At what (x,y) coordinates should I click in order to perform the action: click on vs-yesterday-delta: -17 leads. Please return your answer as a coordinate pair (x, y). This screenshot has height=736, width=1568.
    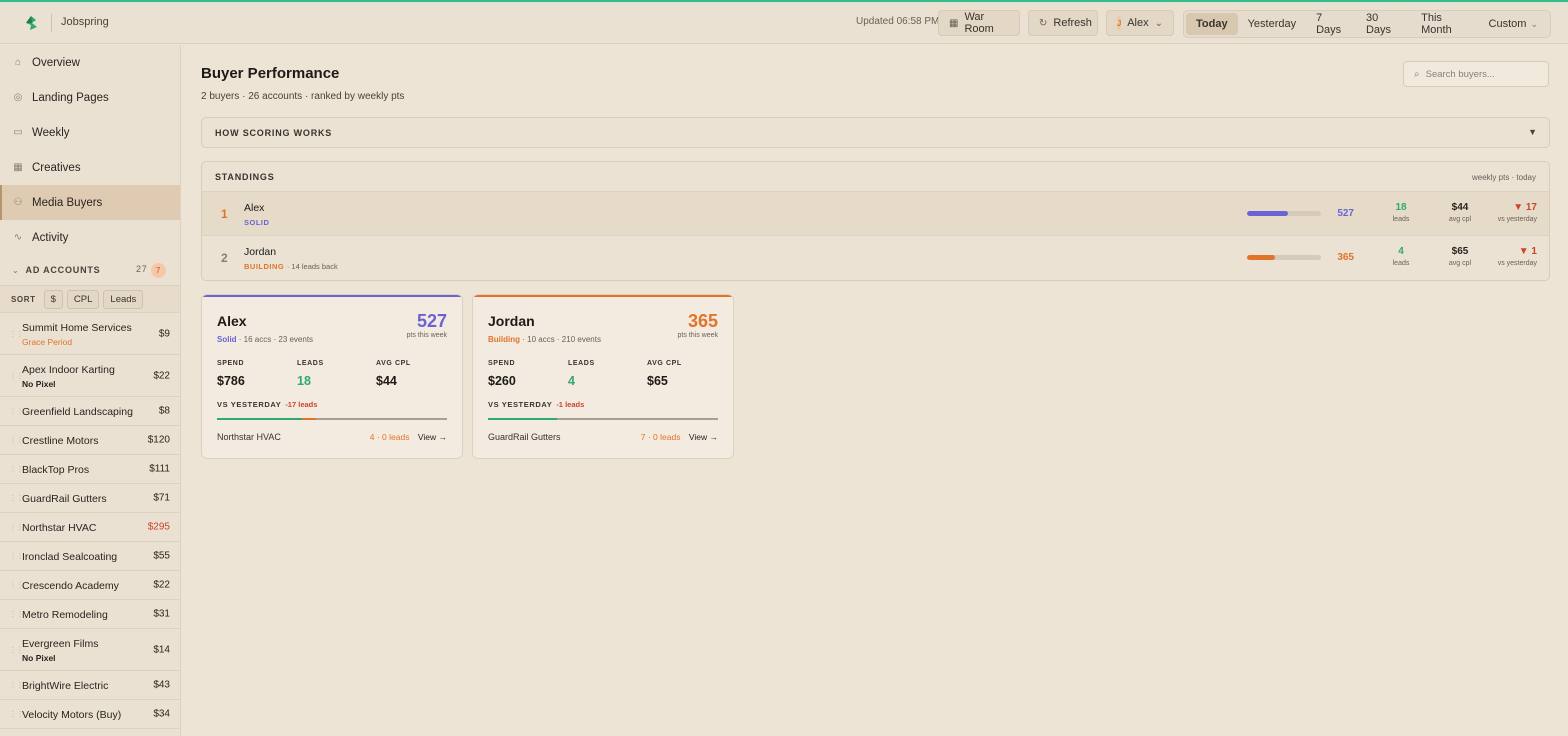
    Looking at the image, I should click on (301, 404).